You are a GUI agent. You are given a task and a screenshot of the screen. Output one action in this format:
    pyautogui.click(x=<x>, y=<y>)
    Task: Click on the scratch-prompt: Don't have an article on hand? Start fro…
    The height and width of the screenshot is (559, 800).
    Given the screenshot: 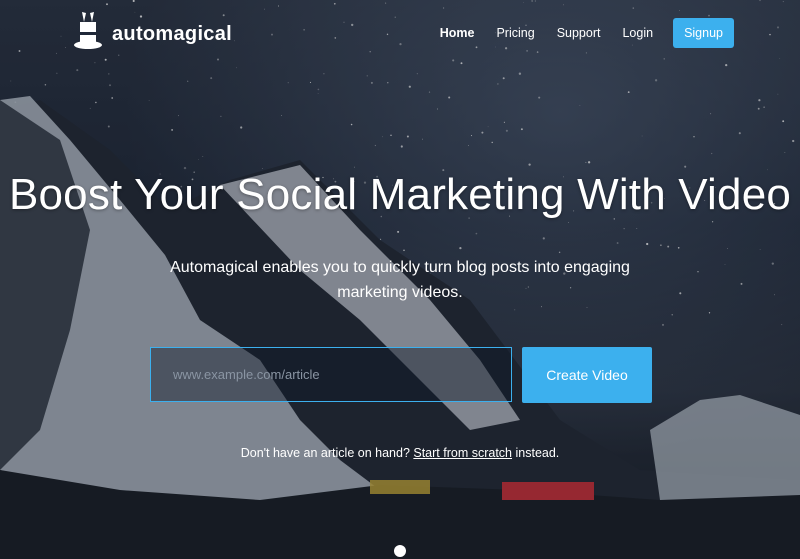 What is the action you would take?
    pyautogui.click(x=400, y=453)
    